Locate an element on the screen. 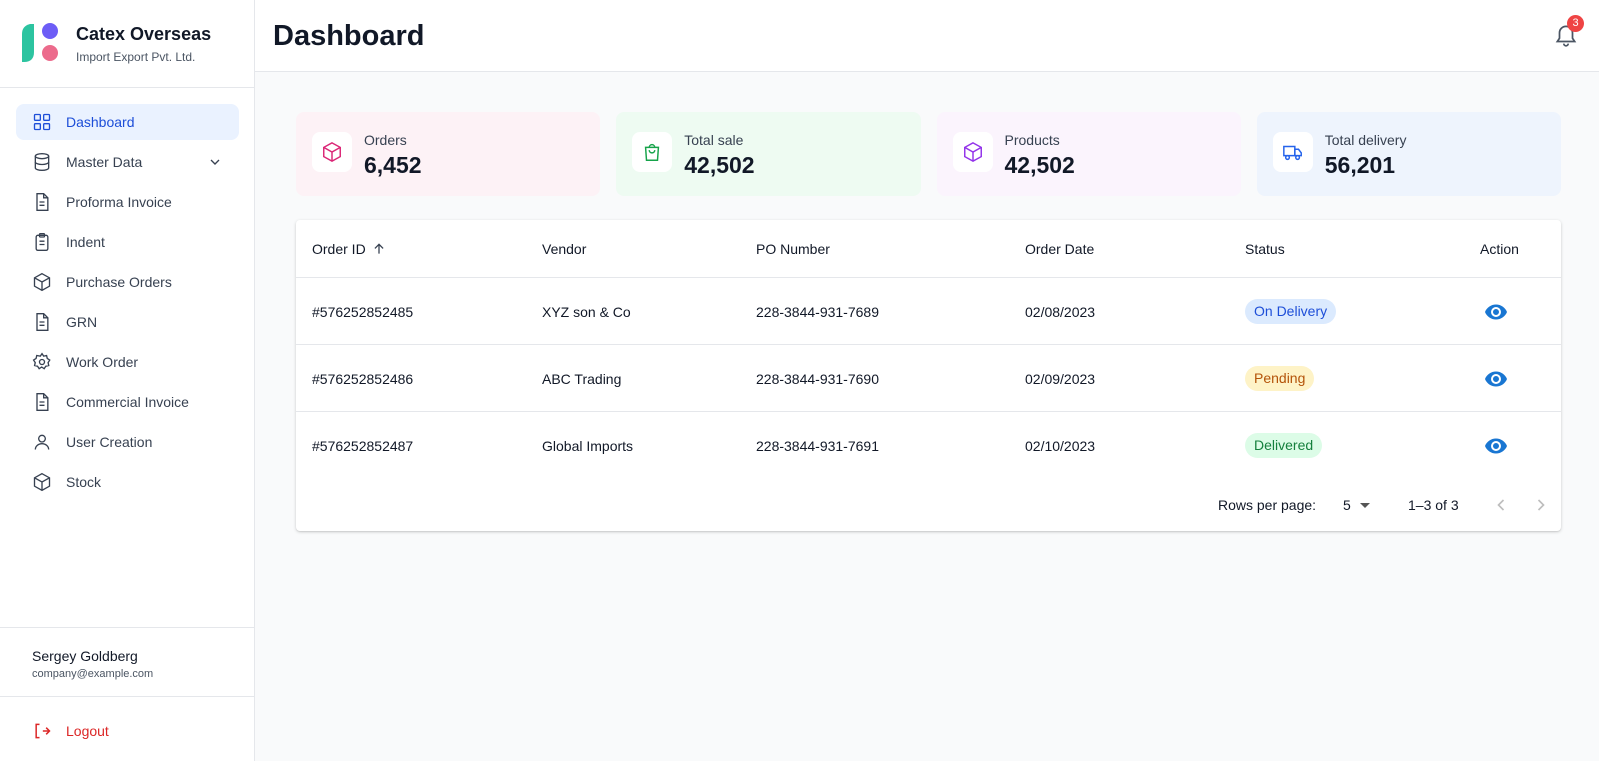 This screenshot has width=1599, height=761. notification-badge: 3 is located at coordinates (1575, 23).